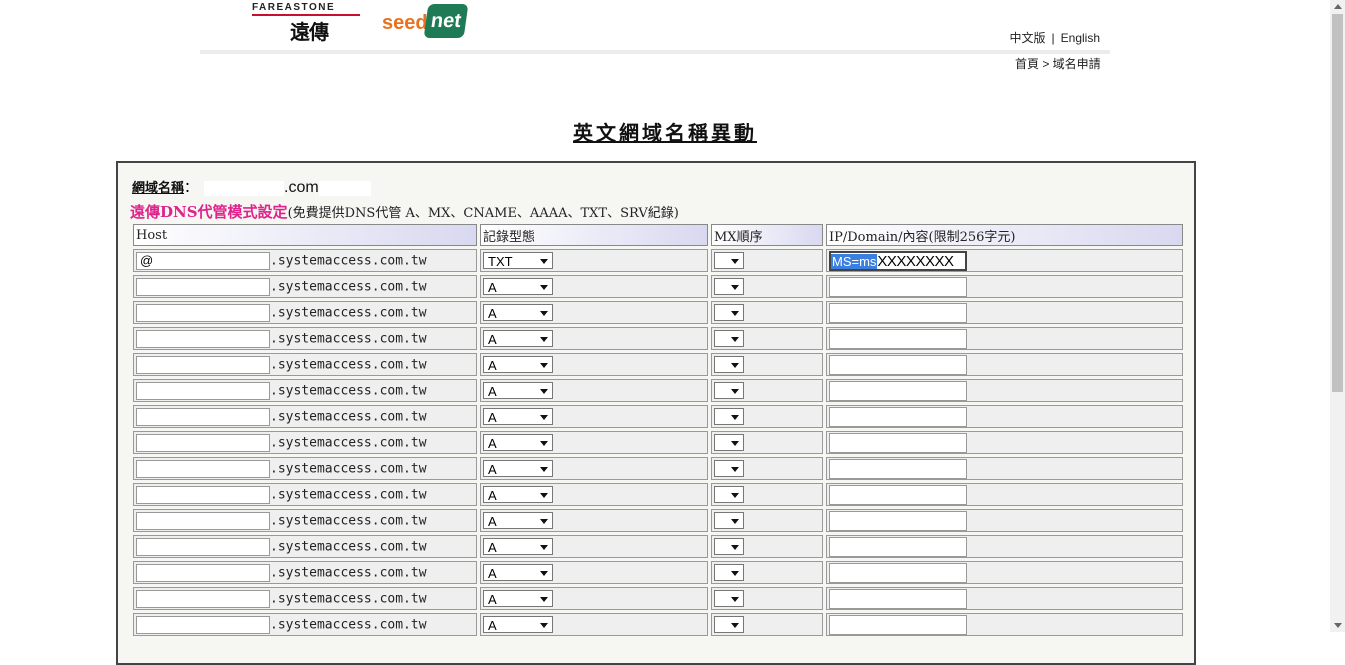 The height and width of the screenshot is (665, 1345). Describe the element at coordinates (658, 235) in the screenshot. I see `table-header-row: Host 記錄型態 MX順序 IP/Domain/內容(限制256字元)` at that location.